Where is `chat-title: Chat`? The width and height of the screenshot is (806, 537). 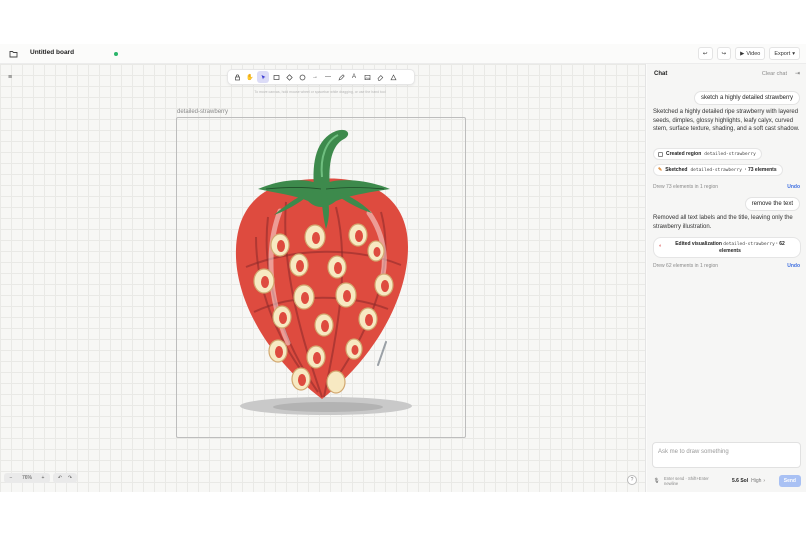 chat-title: Chat is located at coordinates (661, 74).